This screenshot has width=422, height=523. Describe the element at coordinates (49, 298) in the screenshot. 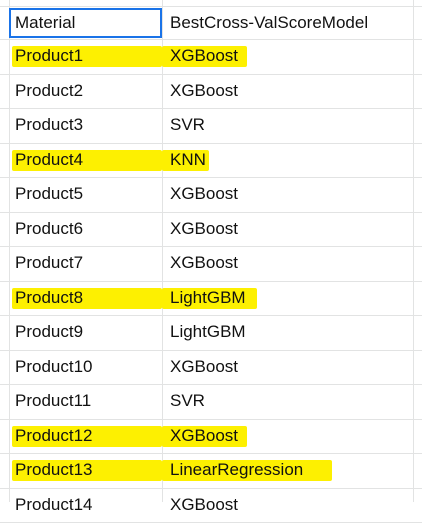

I see `material-cell: Product8` at that location.